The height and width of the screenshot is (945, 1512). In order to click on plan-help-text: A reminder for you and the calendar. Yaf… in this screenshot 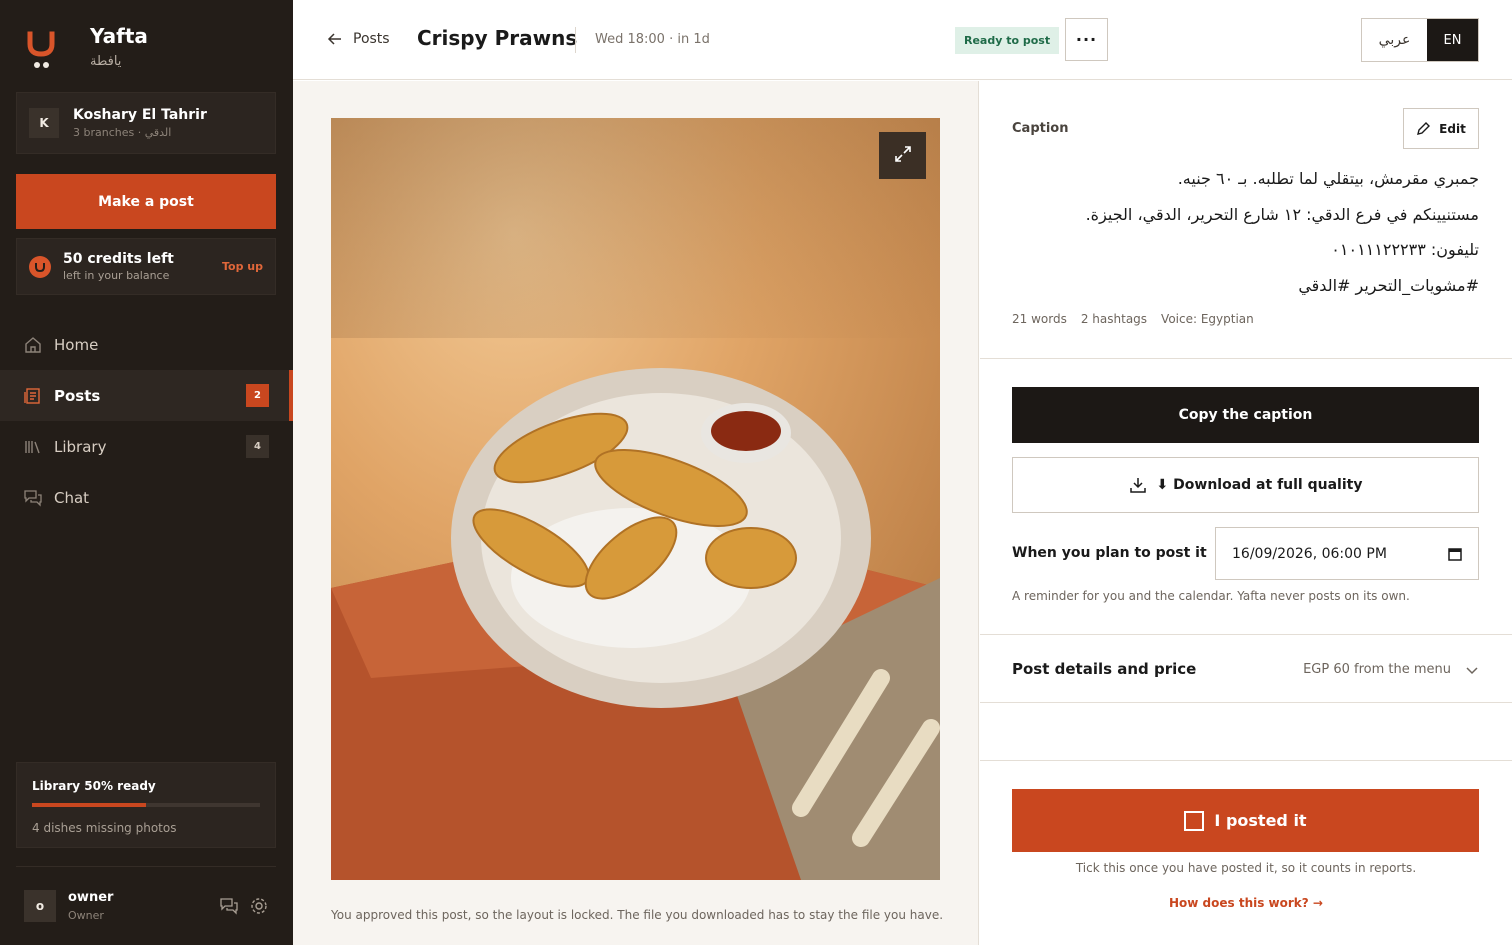, I will do `click(1211, 596)`.